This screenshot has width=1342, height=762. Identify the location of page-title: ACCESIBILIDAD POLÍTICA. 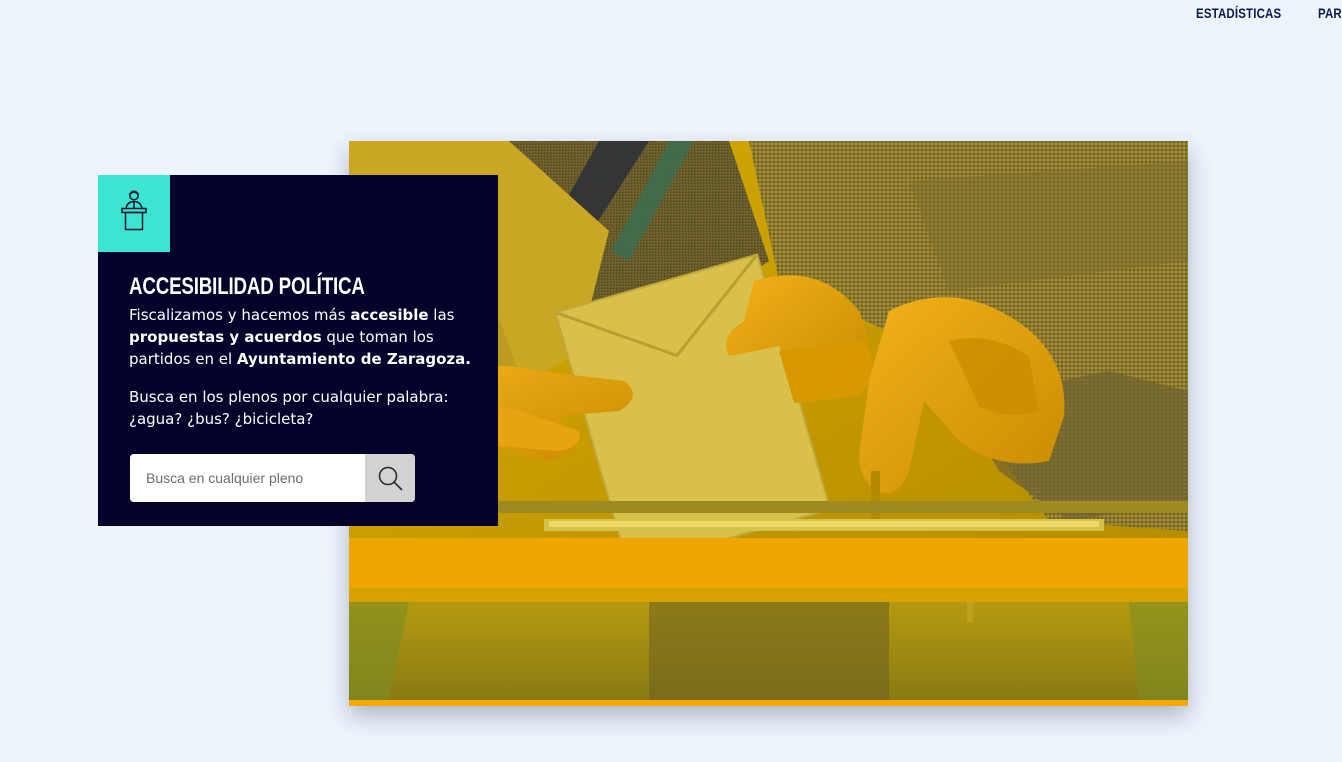
(247, 286).